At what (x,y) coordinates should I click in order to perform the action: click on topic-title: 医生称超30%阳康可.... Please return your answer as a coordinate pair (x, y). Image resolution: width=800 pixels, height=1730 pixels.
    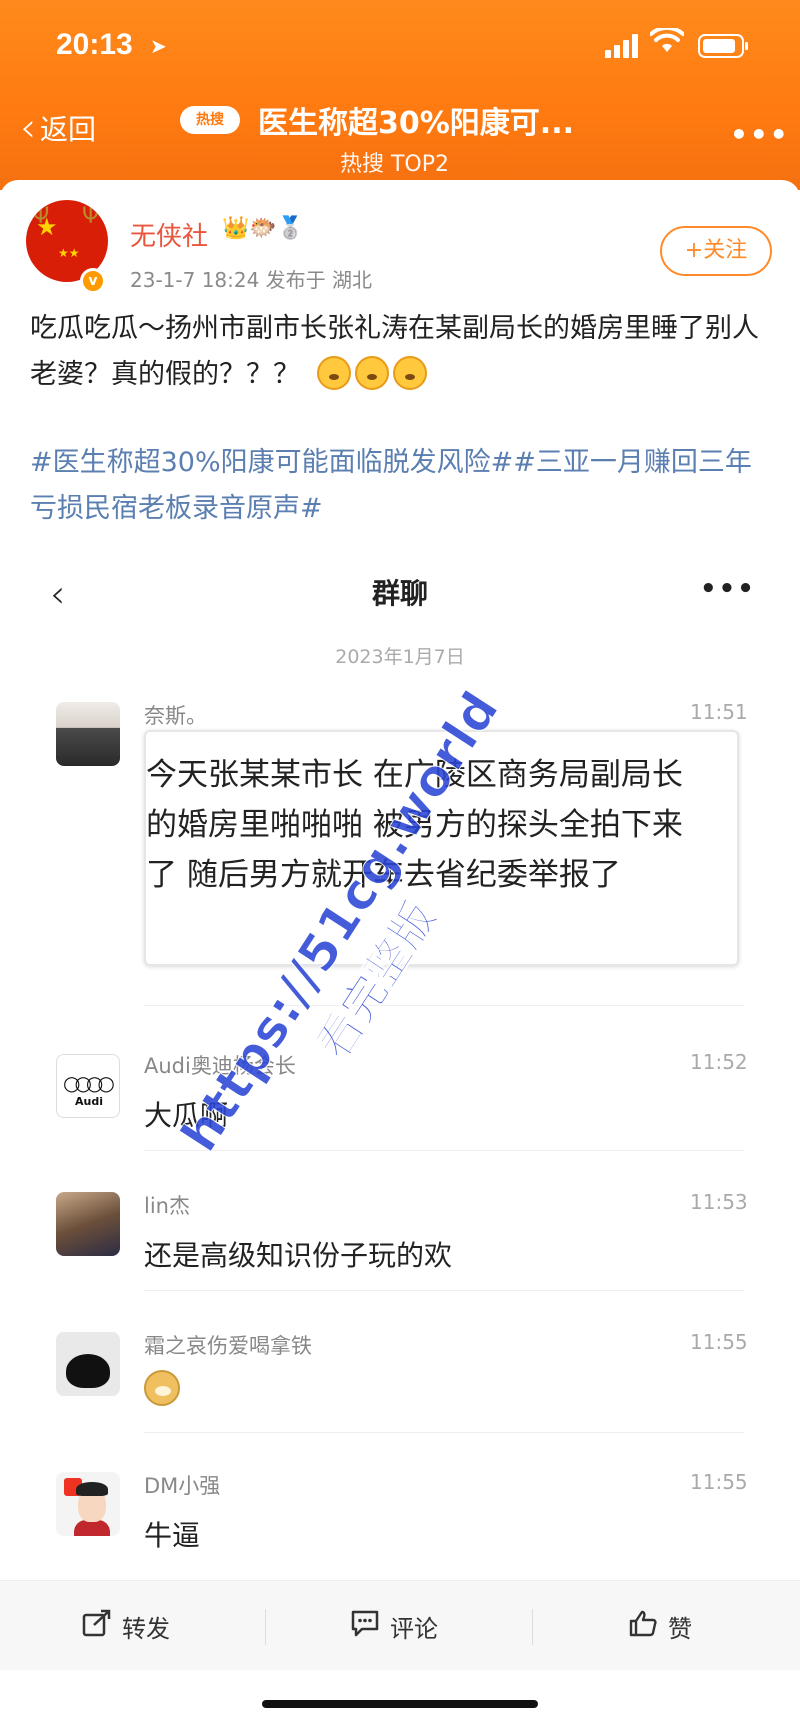
    Looking at the image, I should click on (416, 123).